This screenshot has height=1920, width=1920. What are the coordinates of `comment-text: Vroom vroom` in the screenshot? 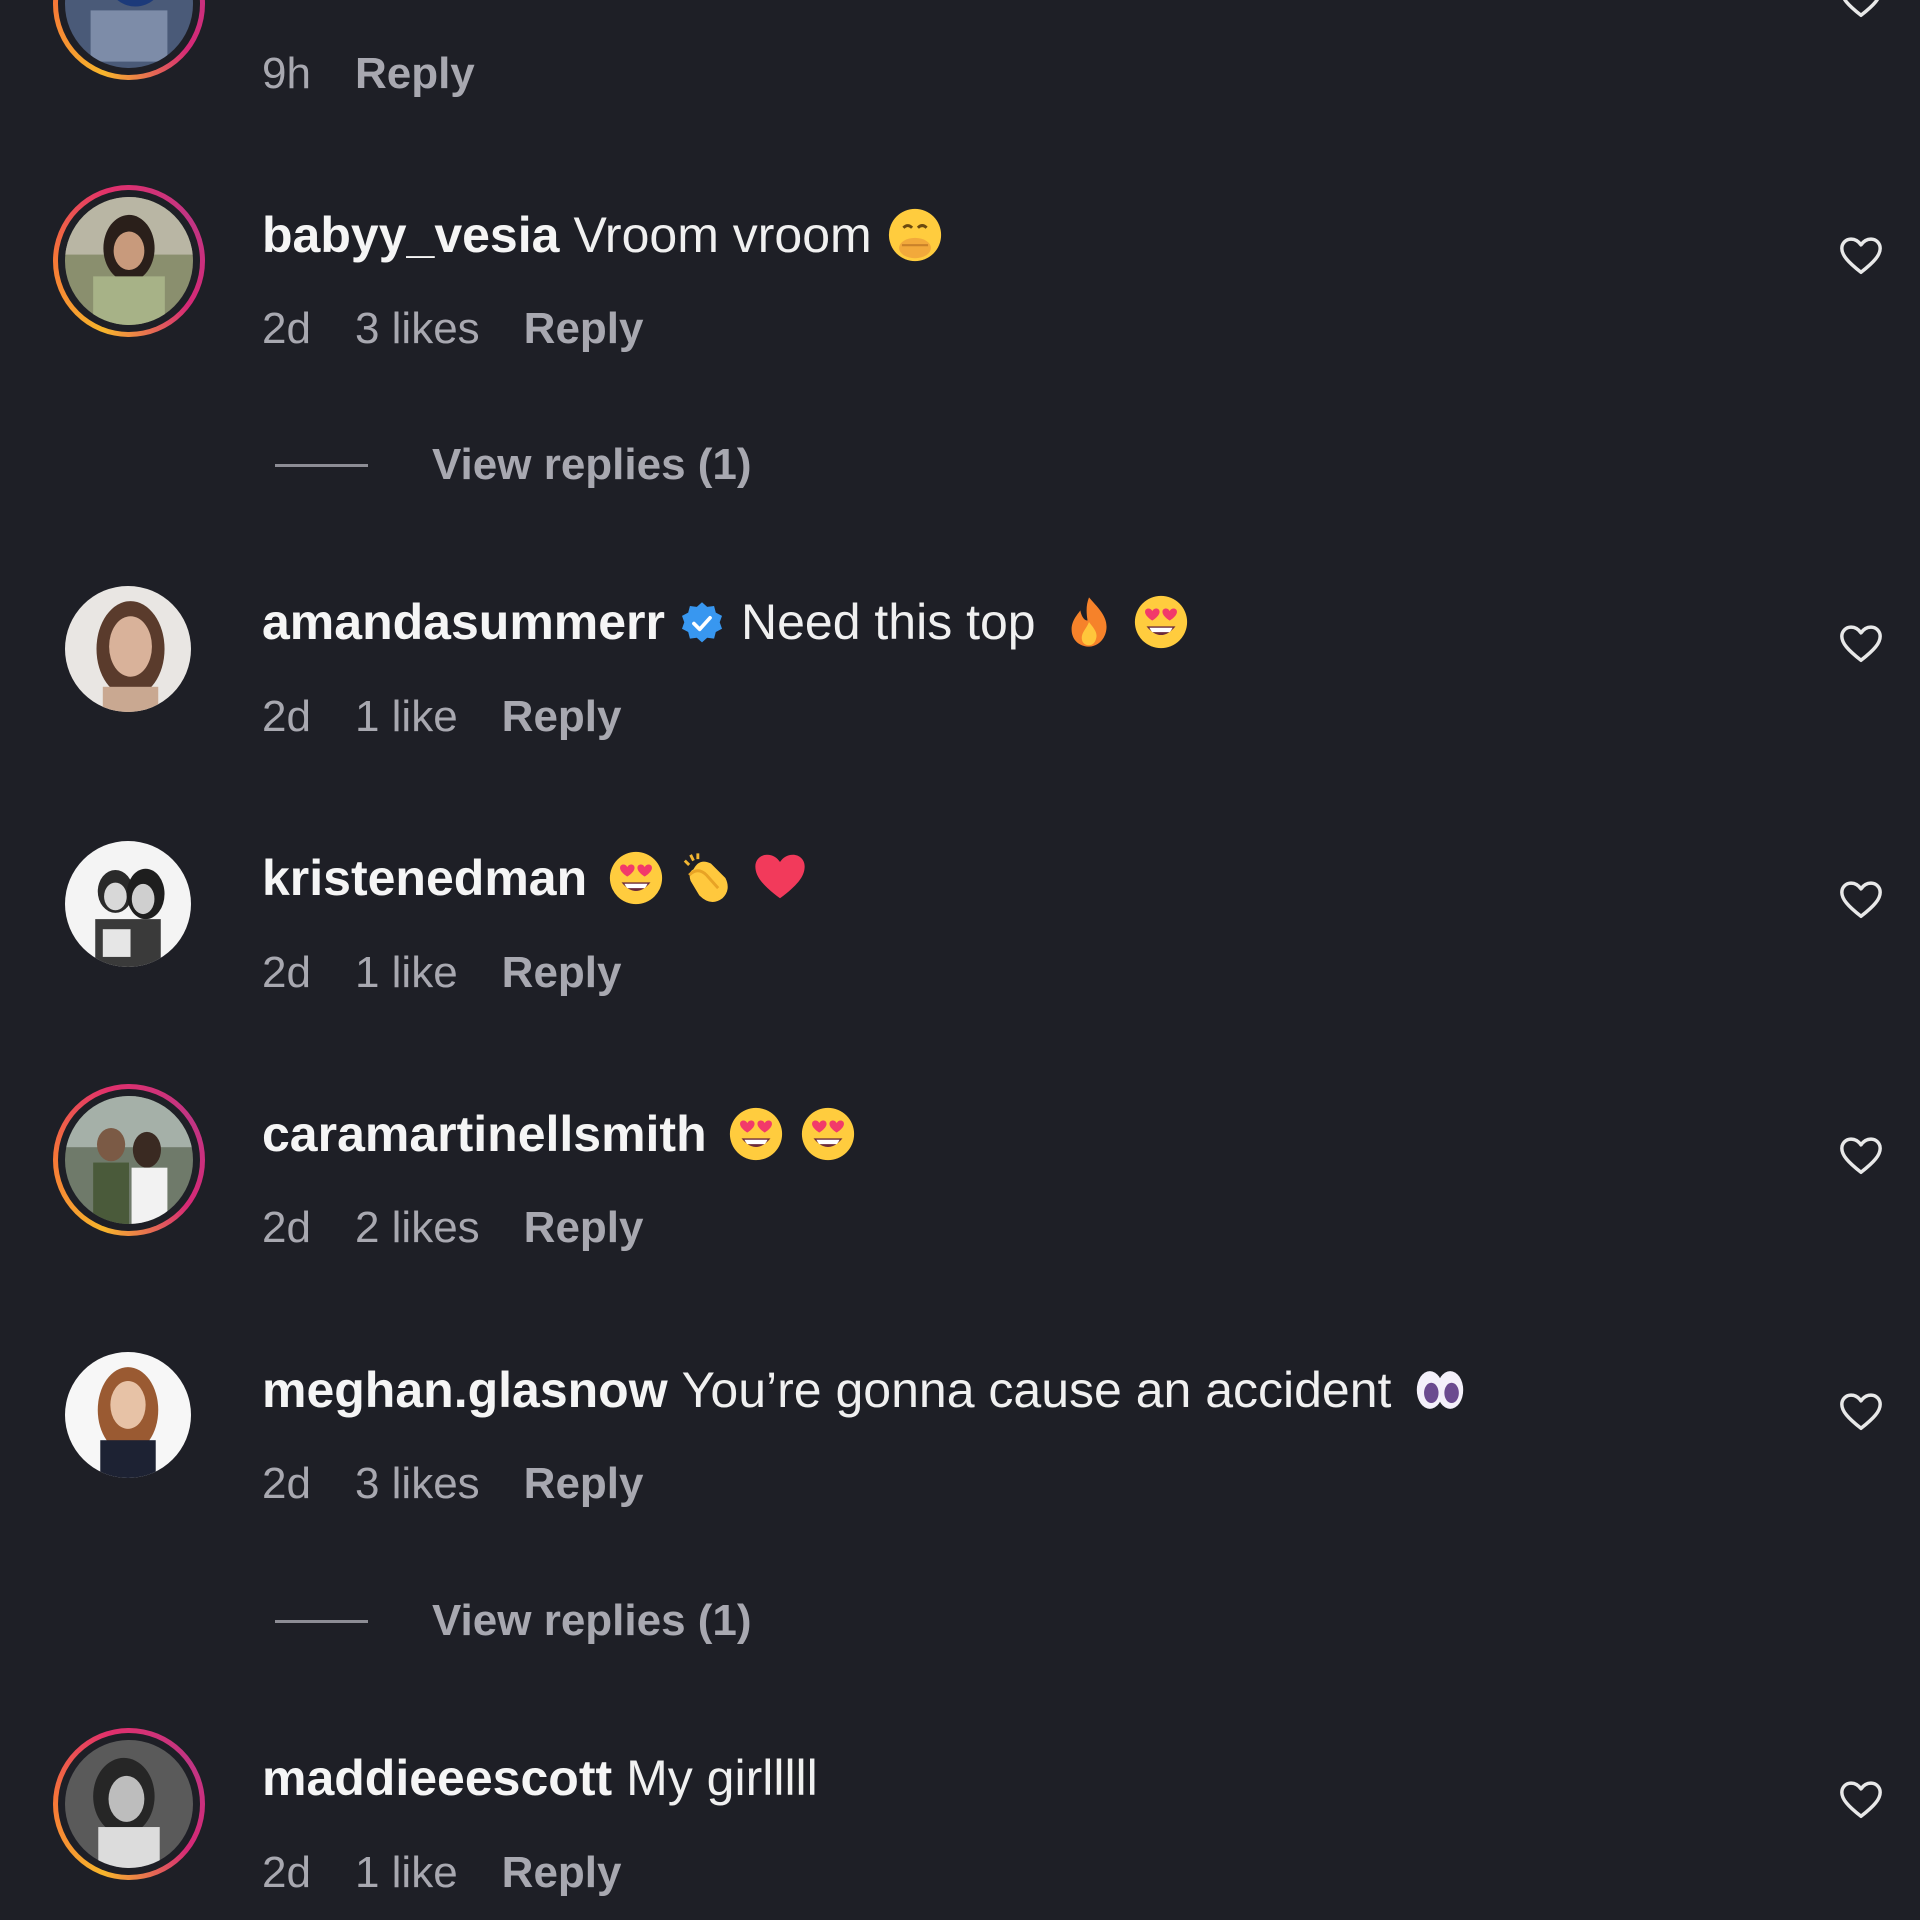 It's located at (722, 235).